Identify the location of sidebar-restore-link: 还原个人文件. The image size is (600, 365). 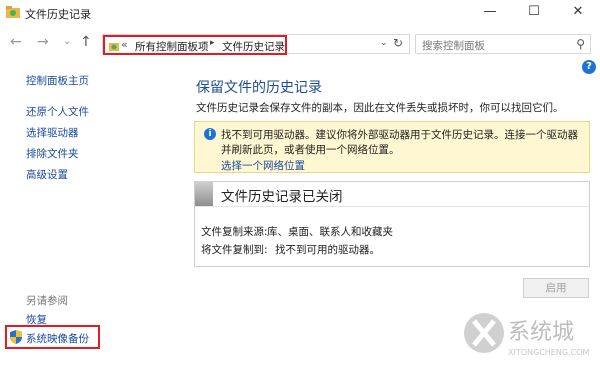
(57, 112).